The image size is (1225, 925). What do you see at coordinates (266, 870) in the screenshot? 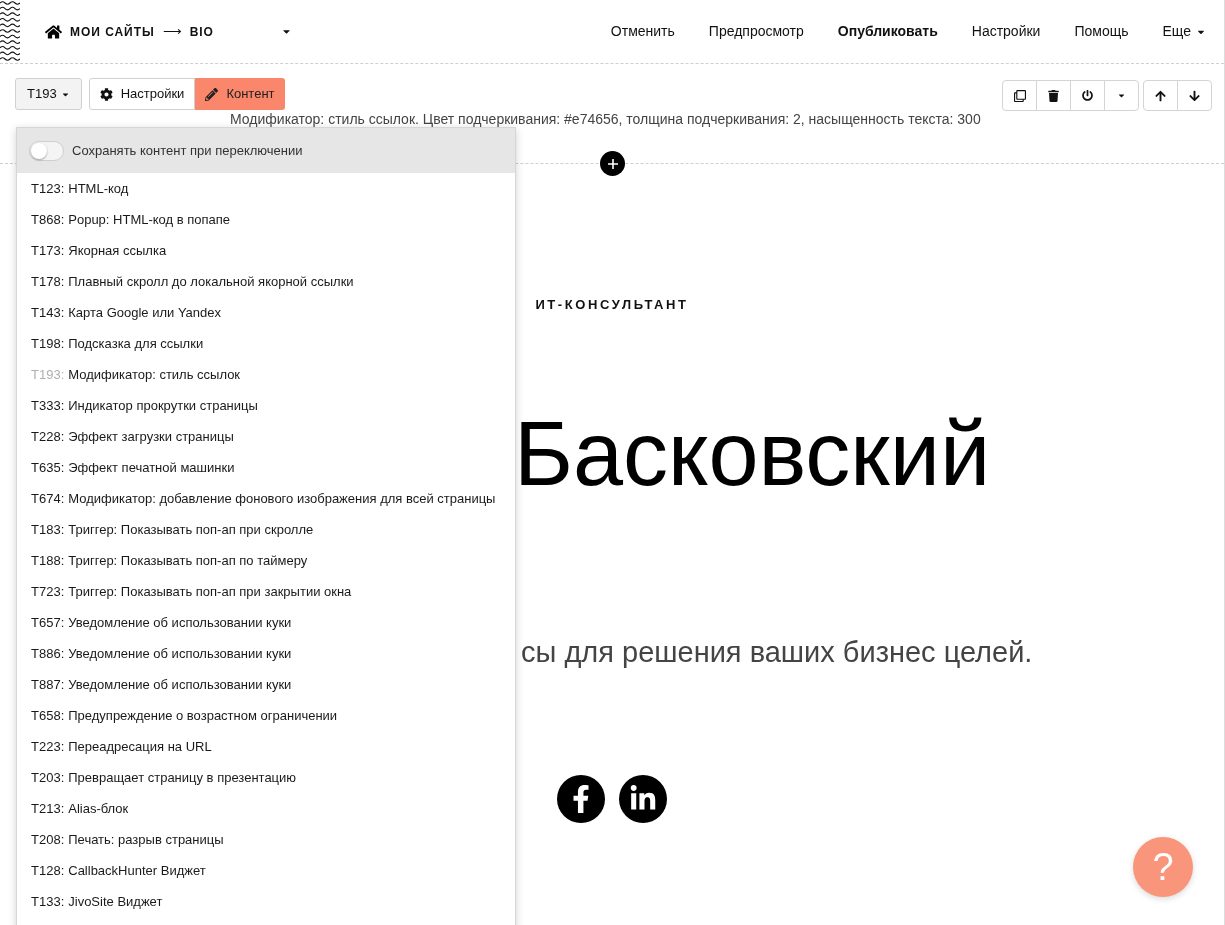
I see `block-list-item: T128: CallbackHunter Виджет` at bounding box center [266, 870].